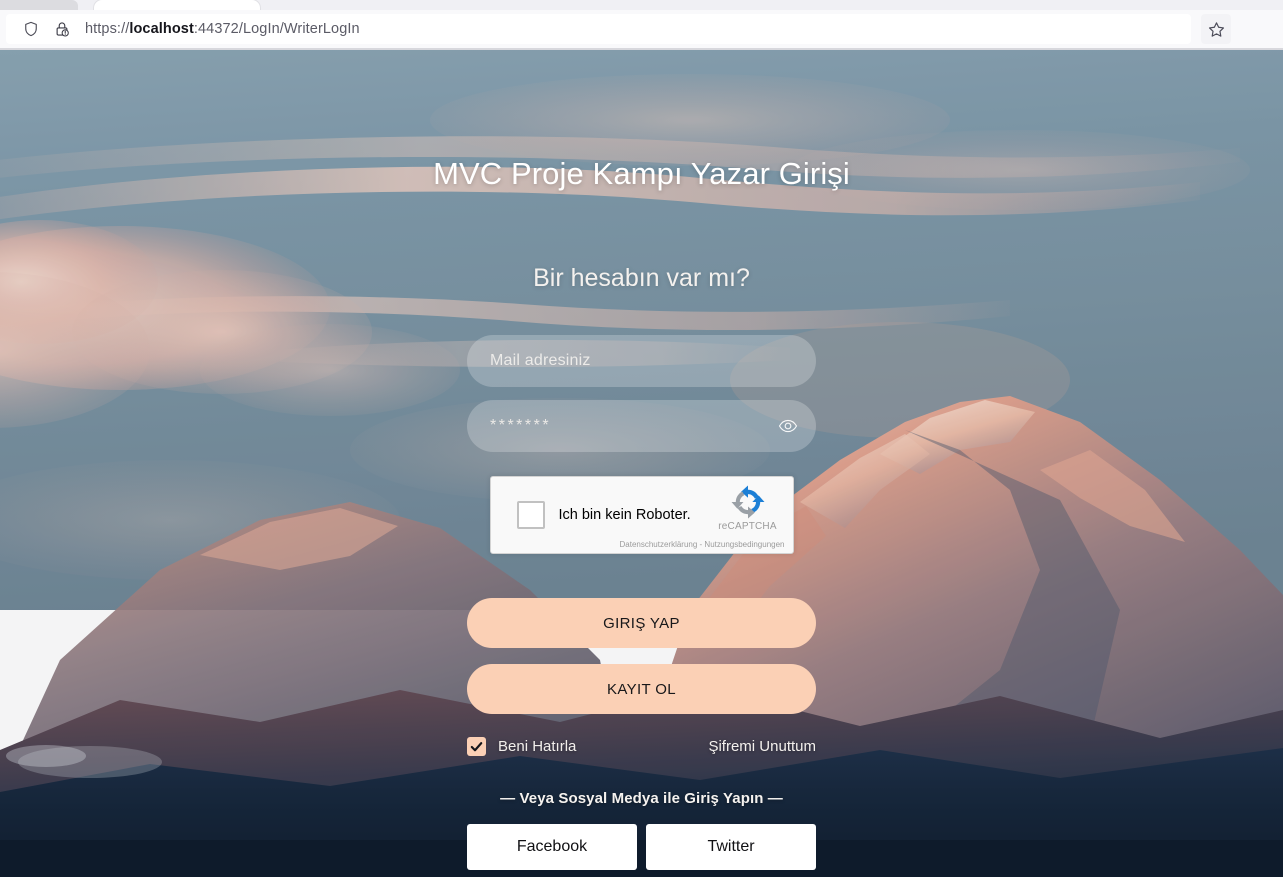  Describe the element at coordinates (177, 5) in the screenshot. I see `active-browser-tab` at that location.